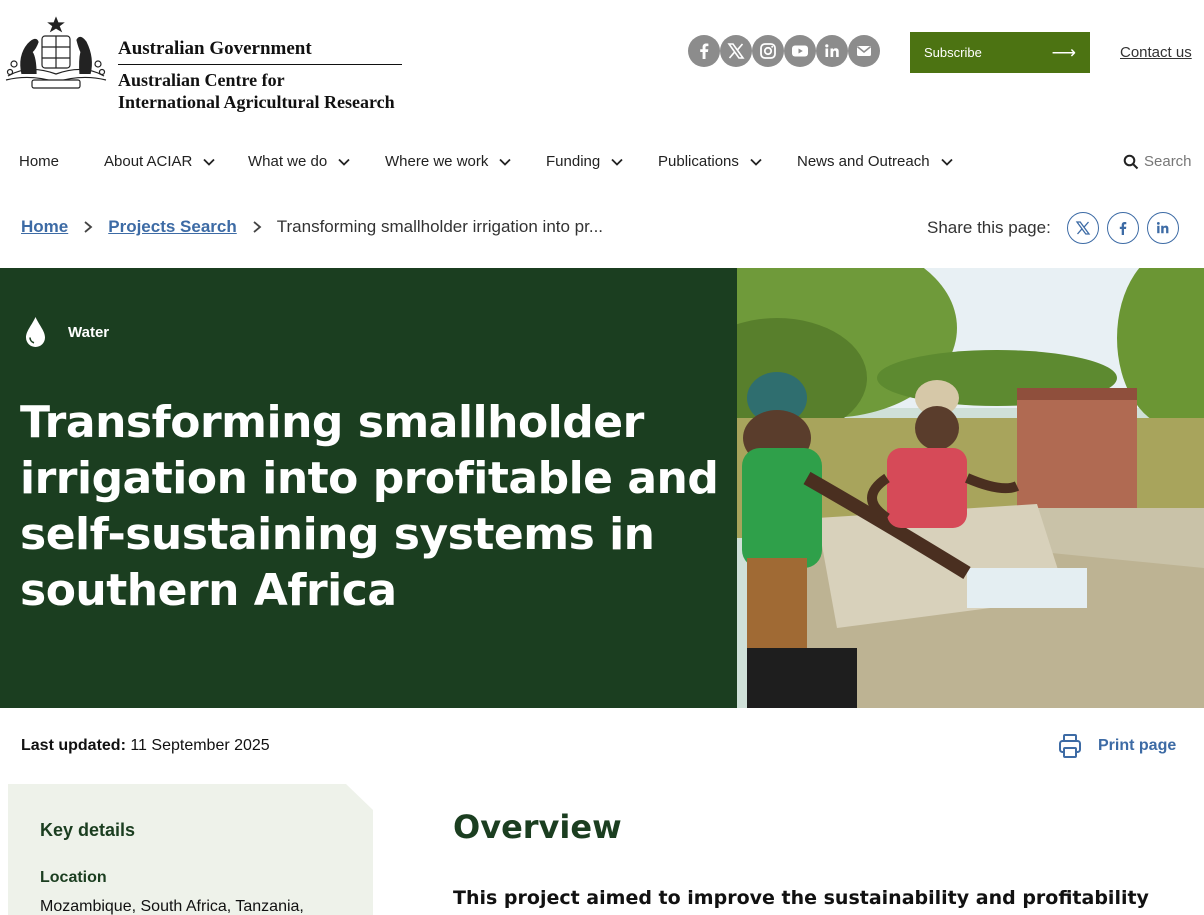 Image resolution: width=1204 pixels, height=915 pixels. I want to click on location-value: Mozambique, South Africa, Tanzania,, so click(172, 906).